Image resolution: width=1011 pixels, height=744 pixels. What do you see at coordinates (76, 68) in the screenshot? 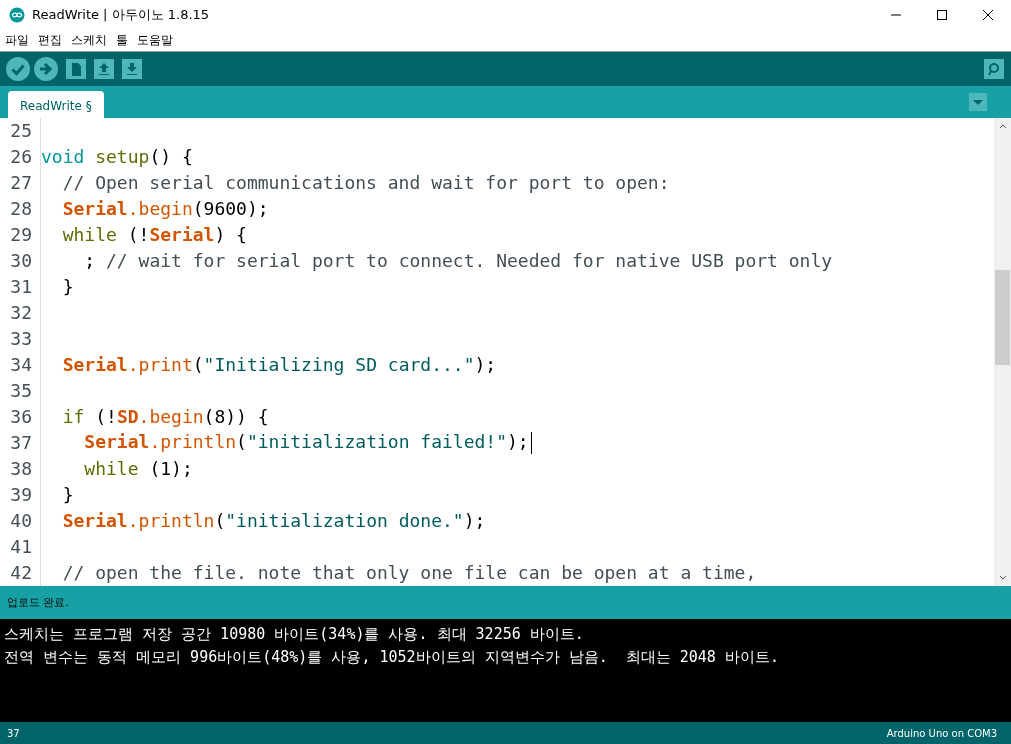
I see `new-file-icon` at bounding box center [76, 68].